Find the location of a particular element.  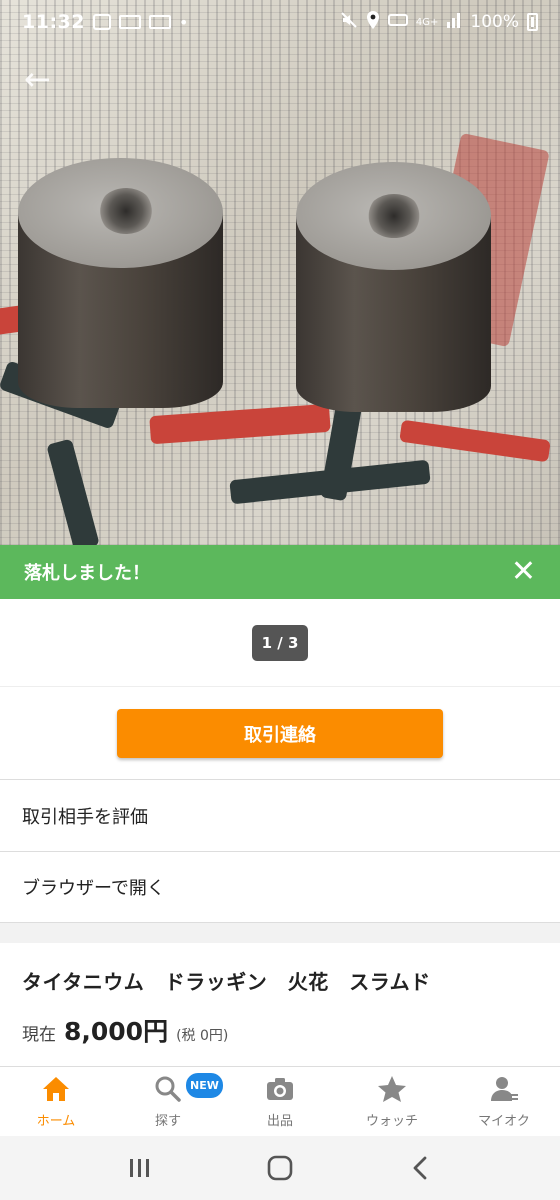

titanium-slider-right is located at coordinates (393, 287).